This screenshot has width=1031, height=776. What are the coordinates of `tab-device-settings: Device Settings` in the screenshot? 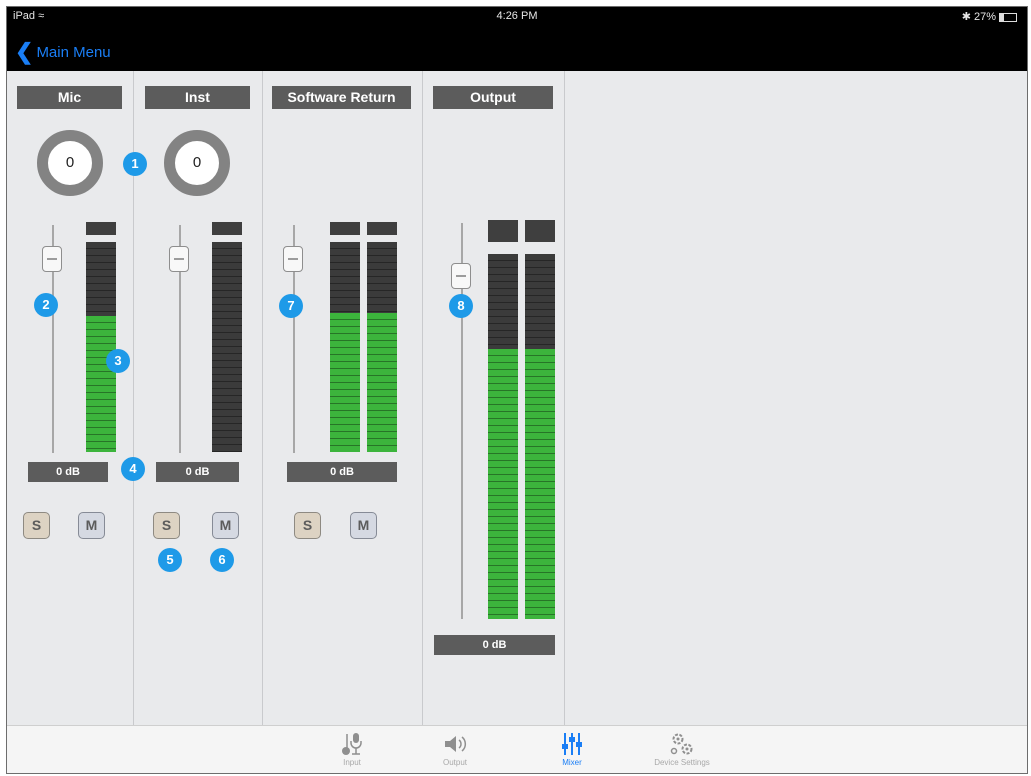 It's located at (682, 748).